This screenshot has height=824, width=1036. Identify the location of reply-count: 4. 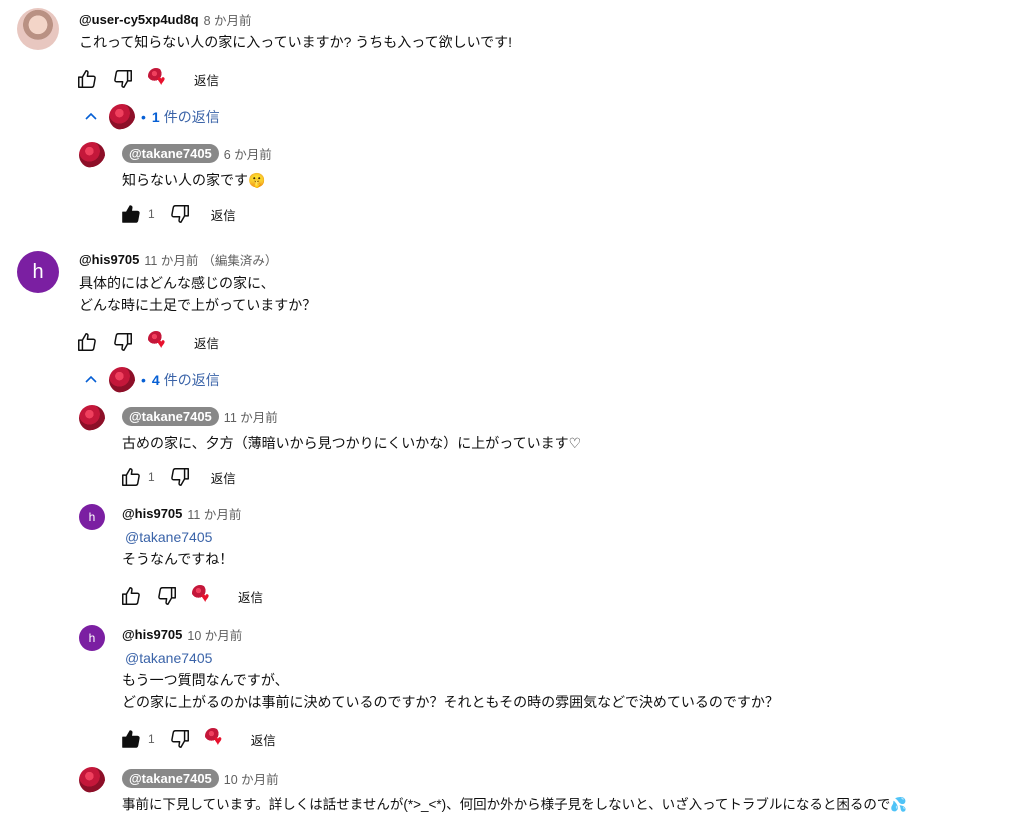
(155, 380).